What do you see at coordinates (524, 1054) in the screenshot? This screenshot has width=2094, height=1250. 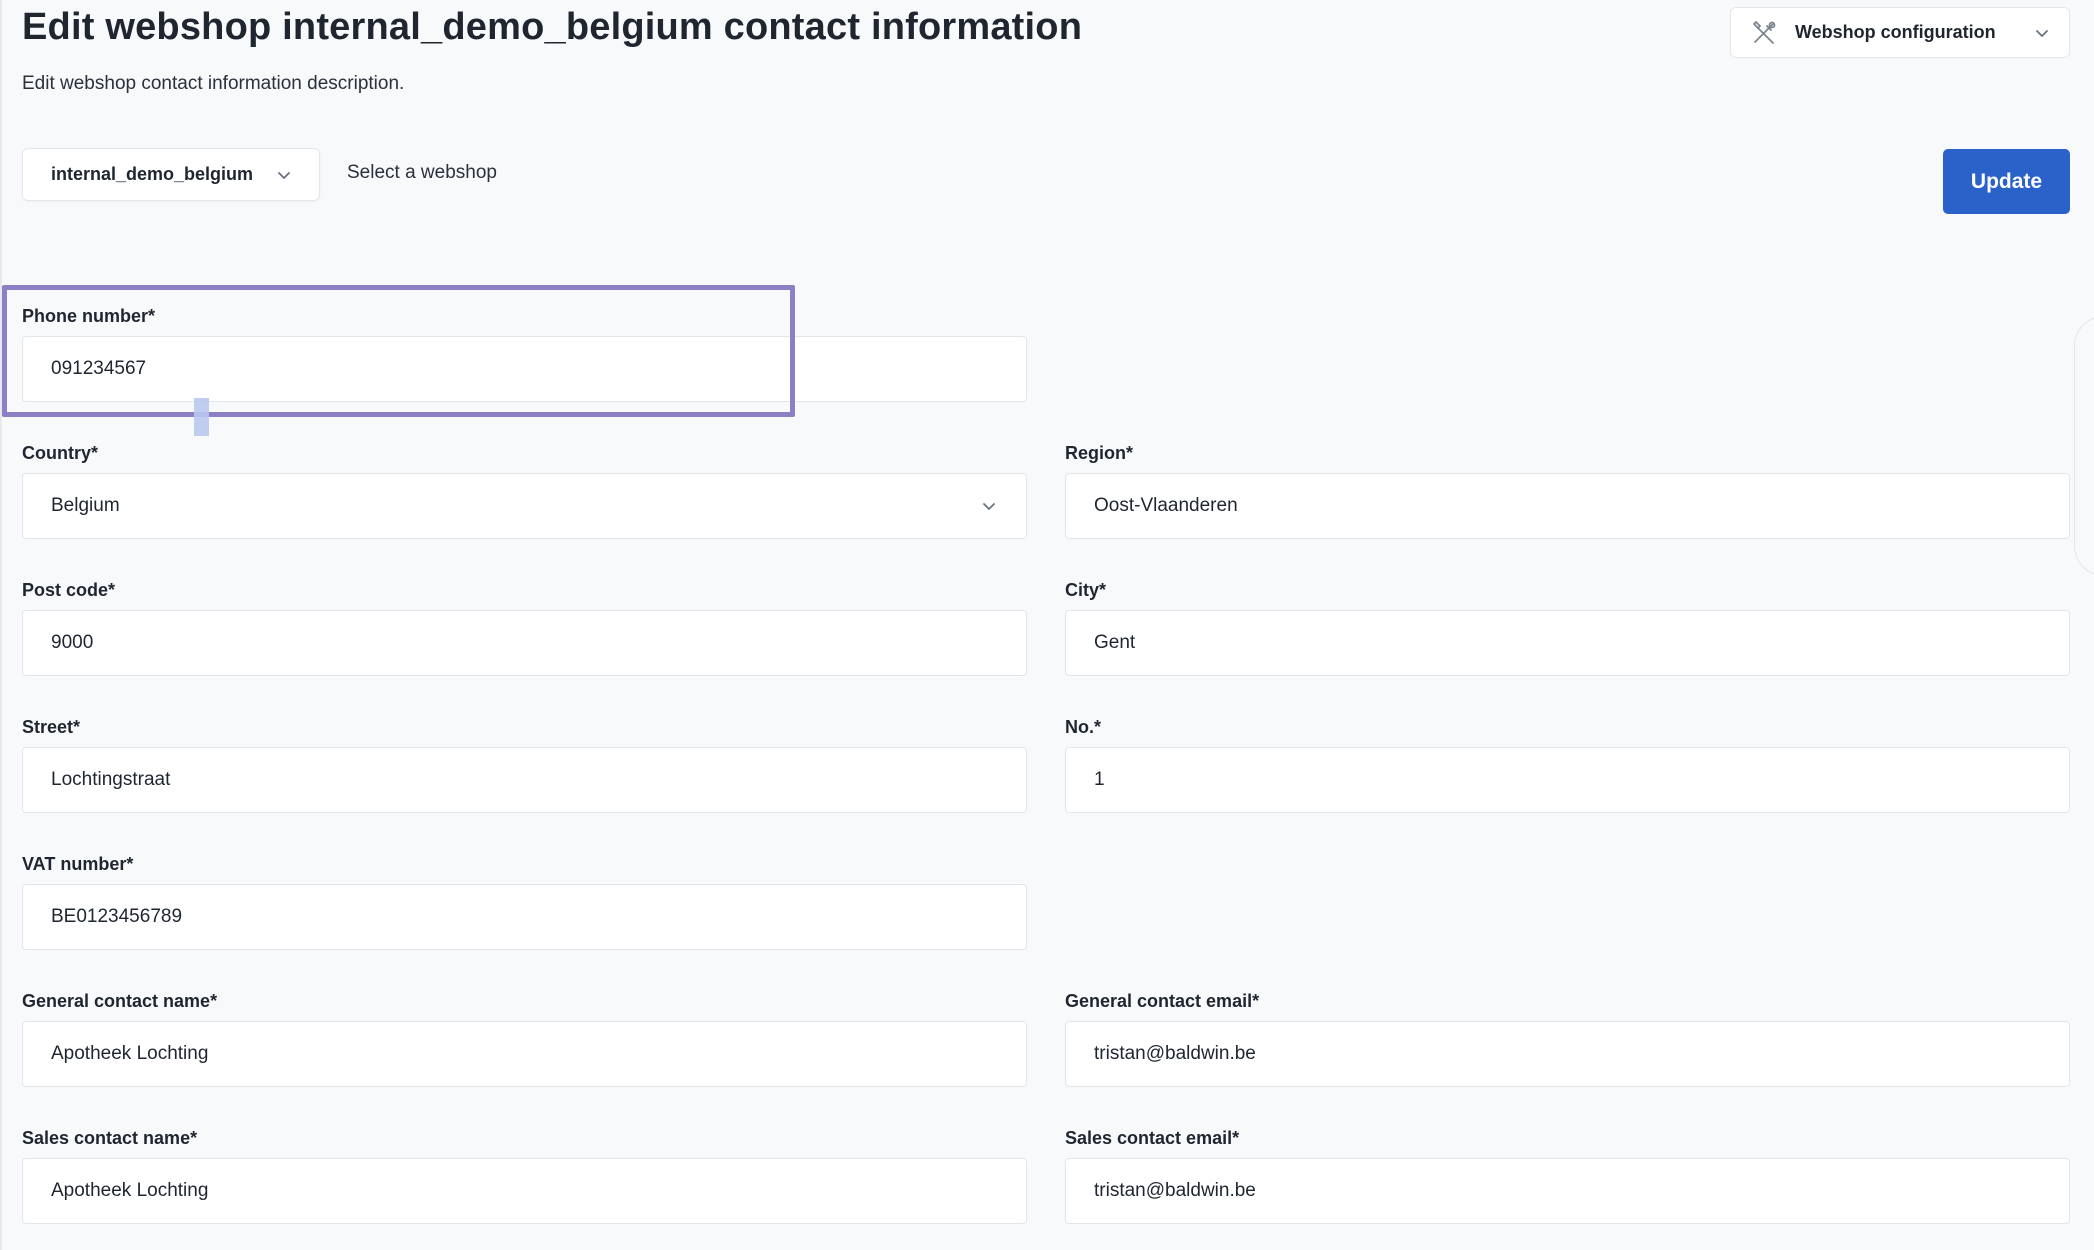 I see `general-contact-name-input: Apotheek Lochting` at bounding box center [524, 1054].